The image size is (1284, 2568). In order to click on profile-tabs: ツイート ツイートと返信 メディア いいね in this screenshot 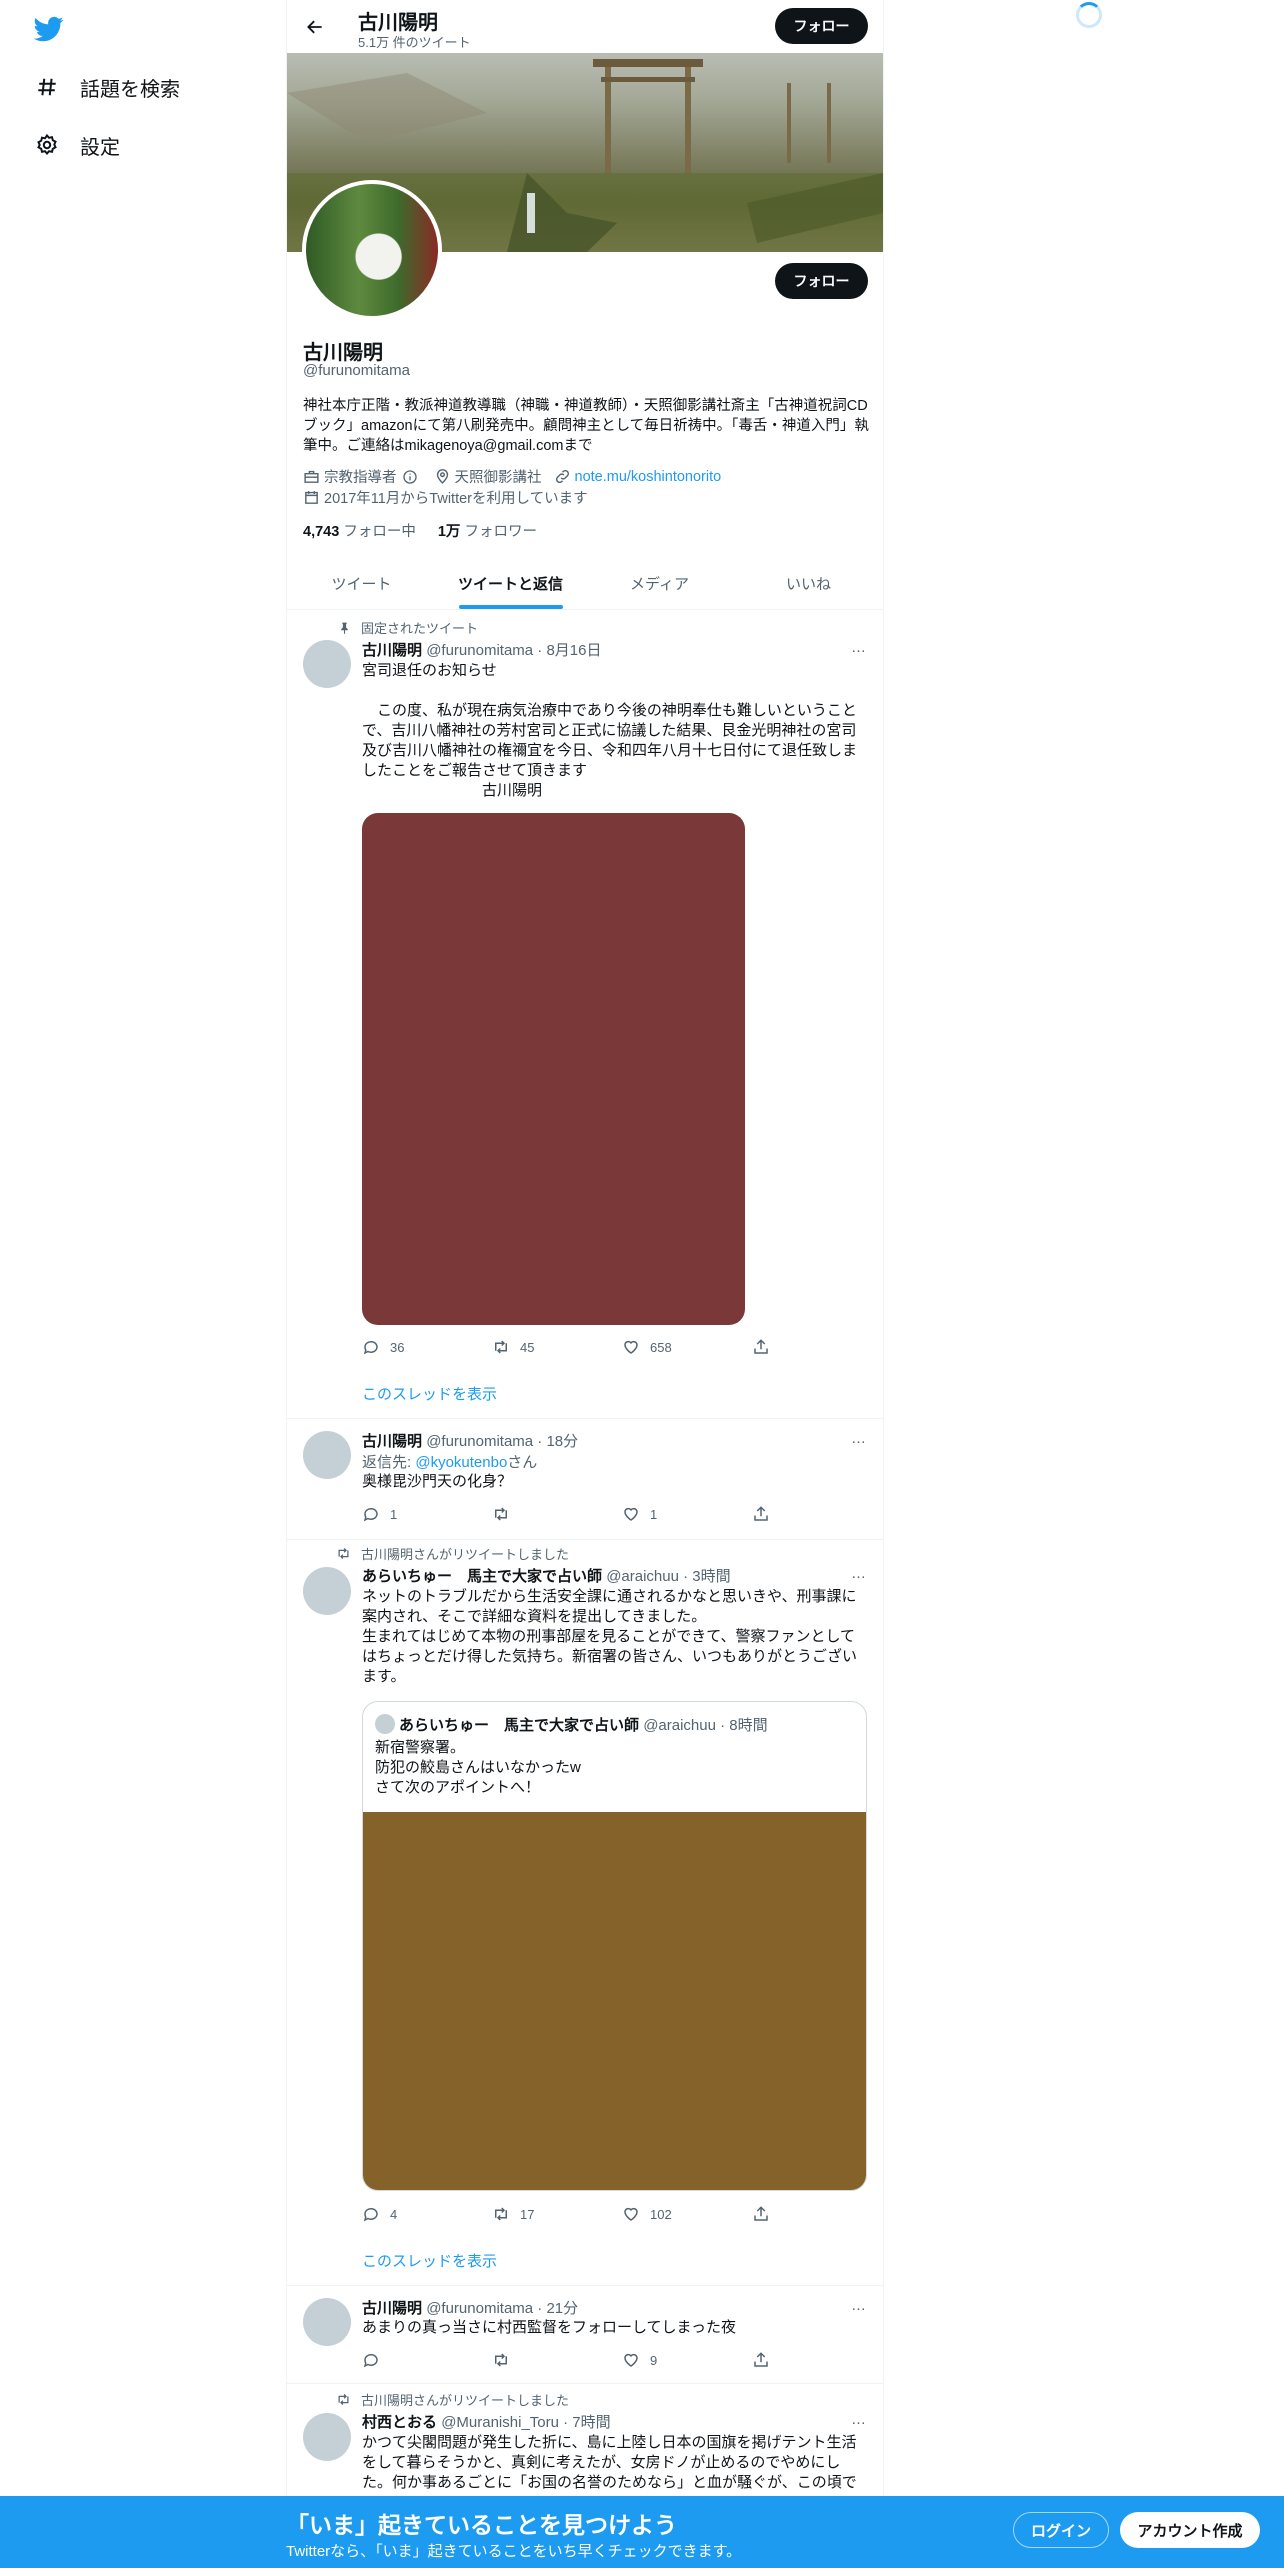, I will do `click(585, 583)`.